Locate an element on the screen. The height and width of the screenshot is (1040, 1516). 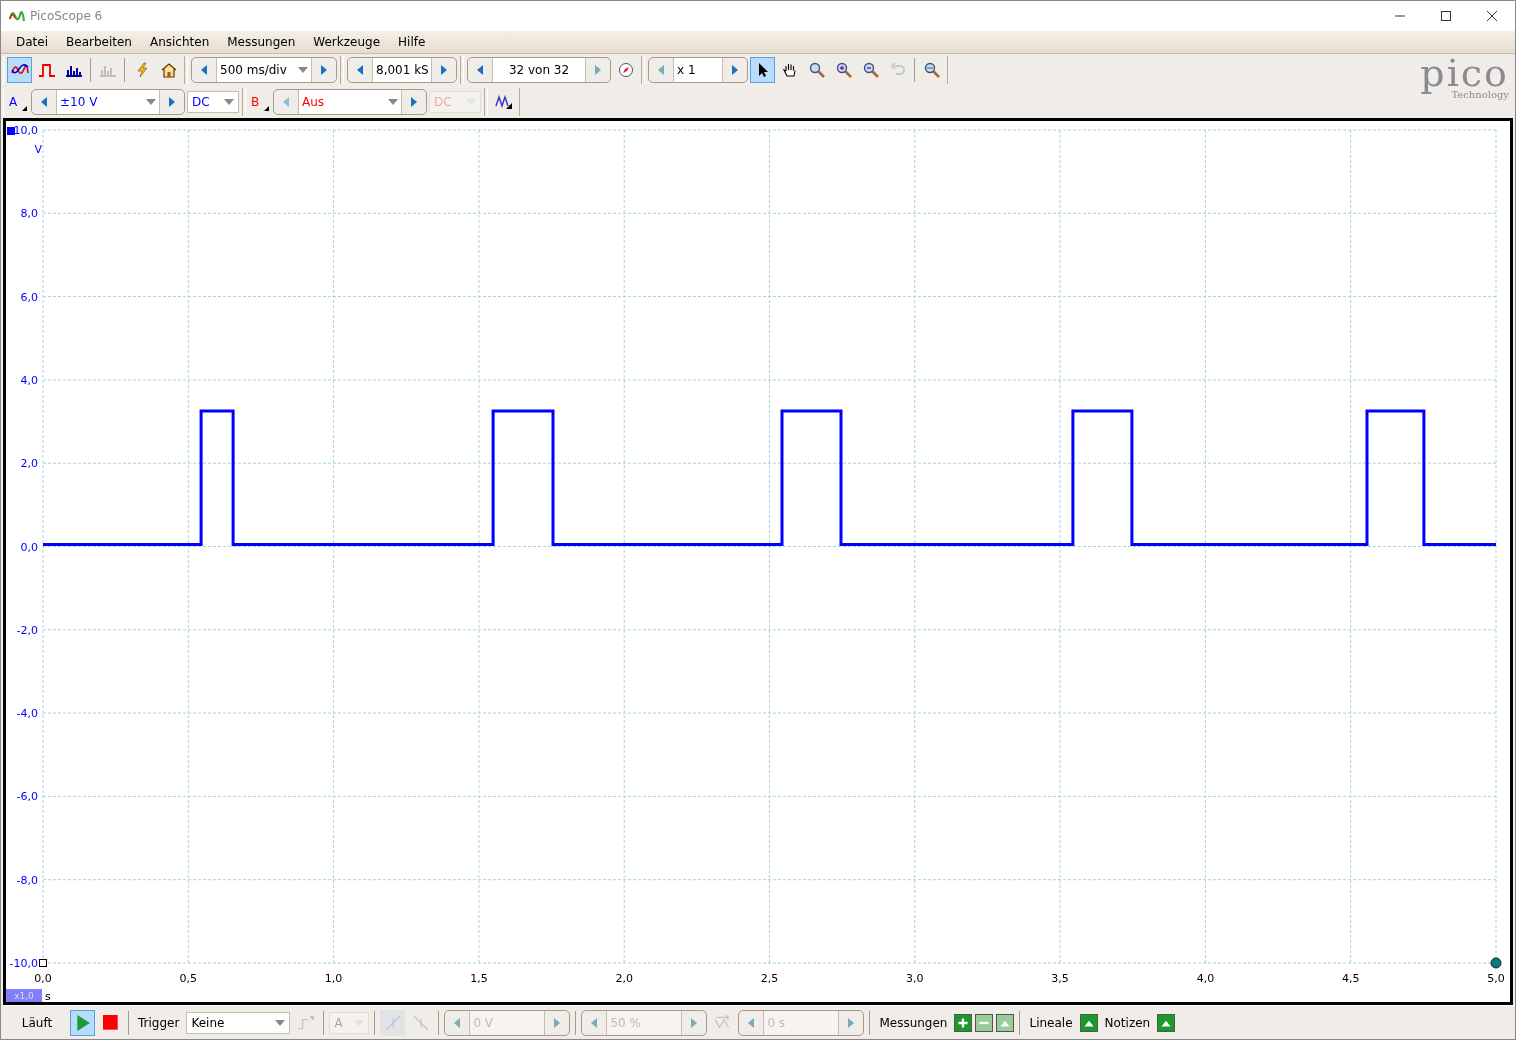
y-axis-unit: V is located at coordinates (38, 149).